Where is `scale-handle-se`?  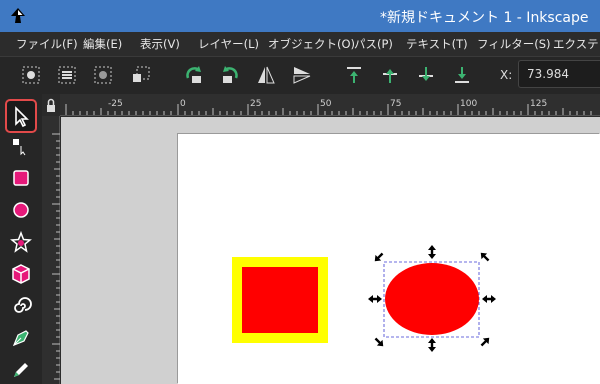 scale-handle-se is located at coordinates (485, 342).